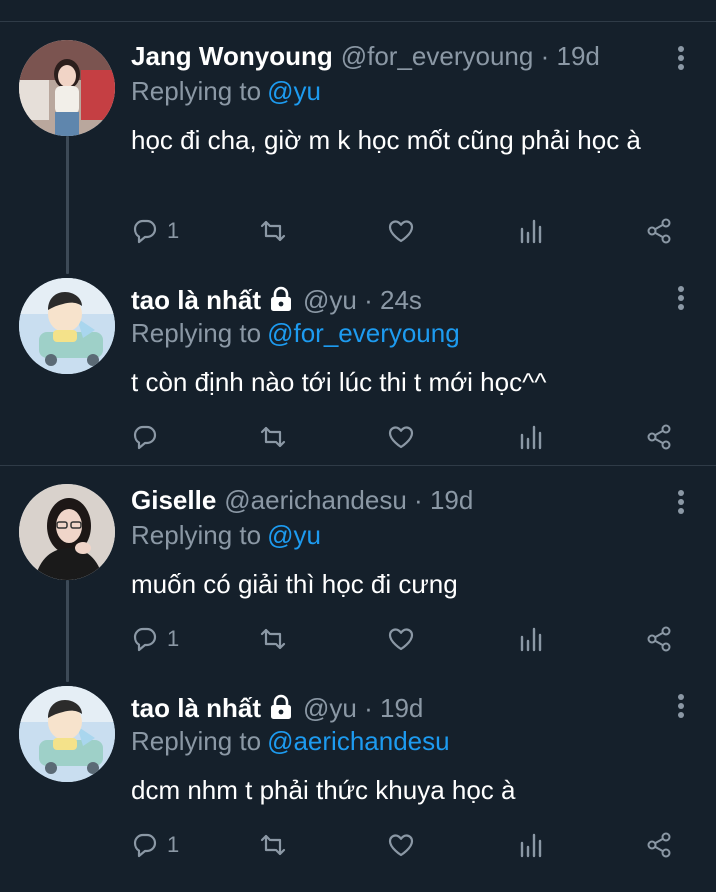  I want to click on tweet-text: muốn có giải thì học đi cưng, so click(294, 584).